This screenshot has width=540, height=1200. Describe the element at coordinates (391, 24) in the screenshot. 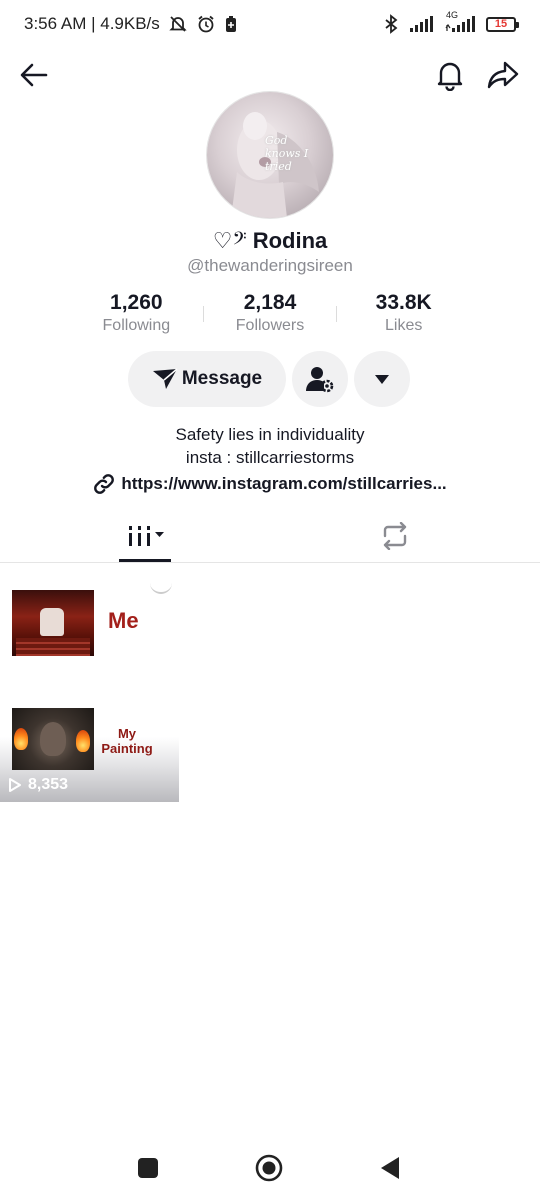

I see `bluetooth-icon` at that location.